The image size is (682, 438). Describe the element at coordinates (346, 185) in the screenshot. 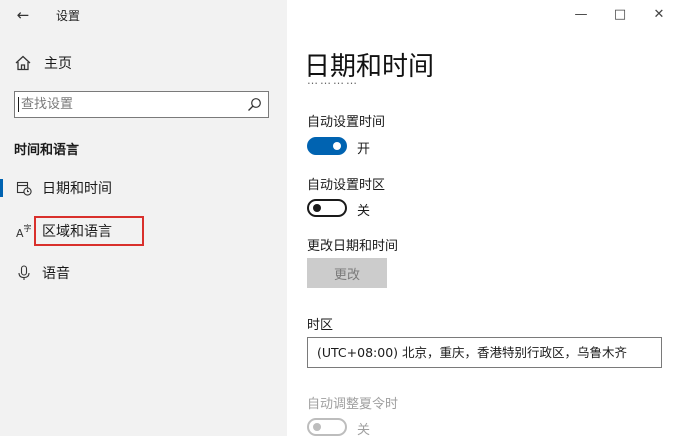

I see `auto-timezone-label: 自动设置时区` at that location.